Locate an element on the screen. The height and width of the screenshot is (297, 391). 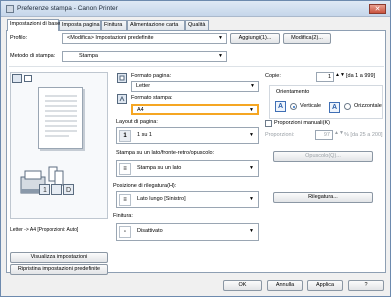
scaling-label: Proporzioni: is located at coordinates (280, 135).